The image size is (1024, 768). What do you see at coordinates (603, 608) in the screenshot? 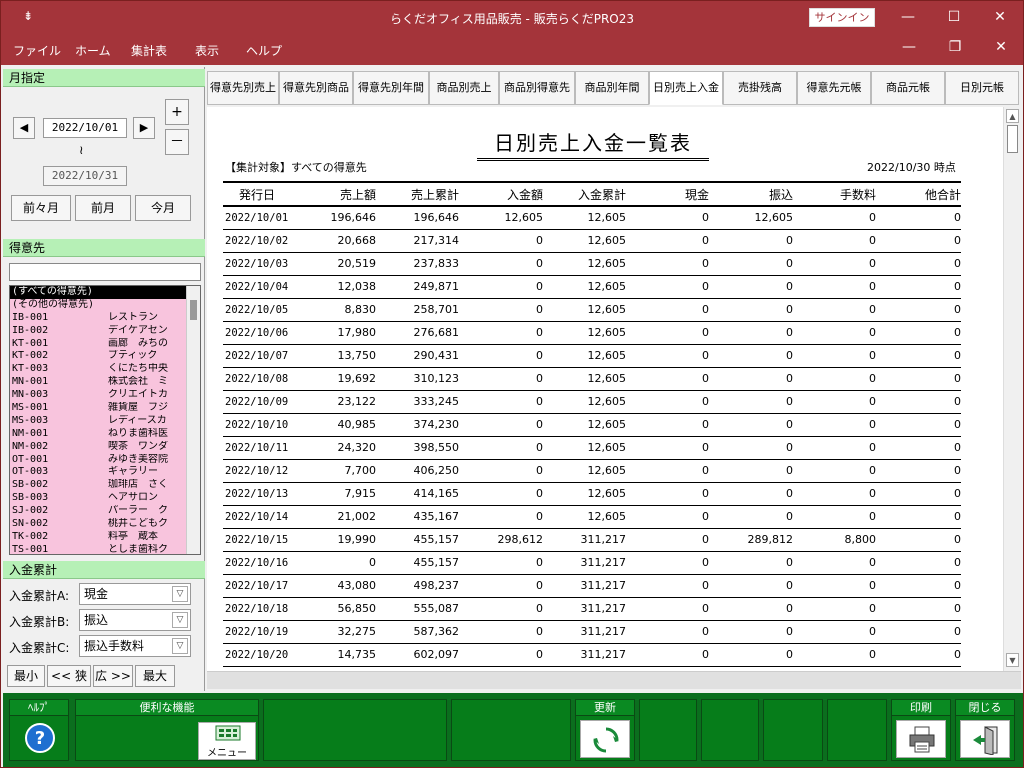
I see `table-cell: 311,217` at bounding box center [603, 608].